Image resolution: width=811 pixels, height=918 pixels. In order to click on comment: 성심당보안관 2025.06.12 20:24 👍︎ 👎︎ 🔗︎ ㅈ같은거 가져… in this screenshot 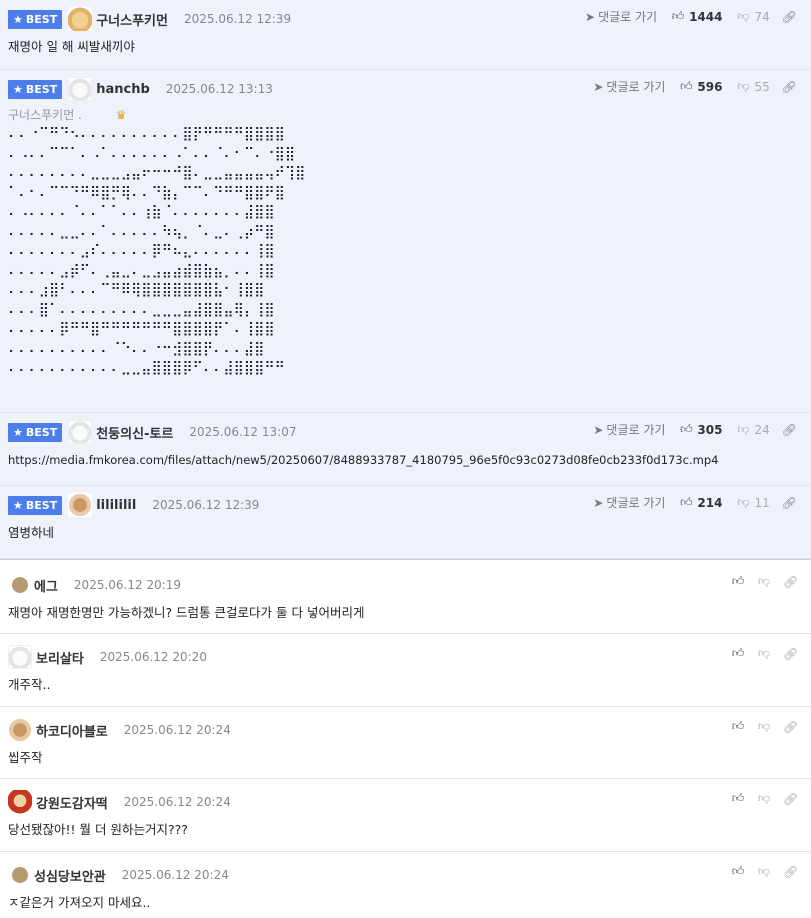, I will do `click(405, 885)`.